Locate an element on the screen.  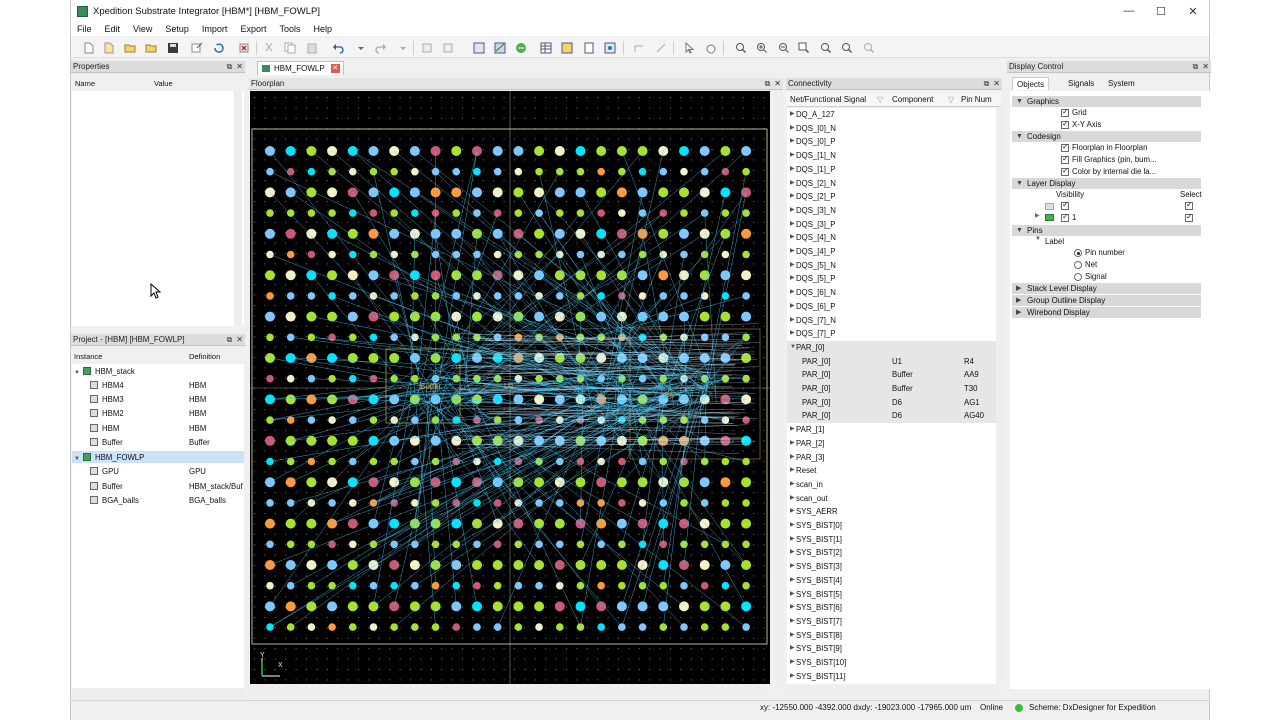
floorplan-view-icon is located at coordinates (479, 48).